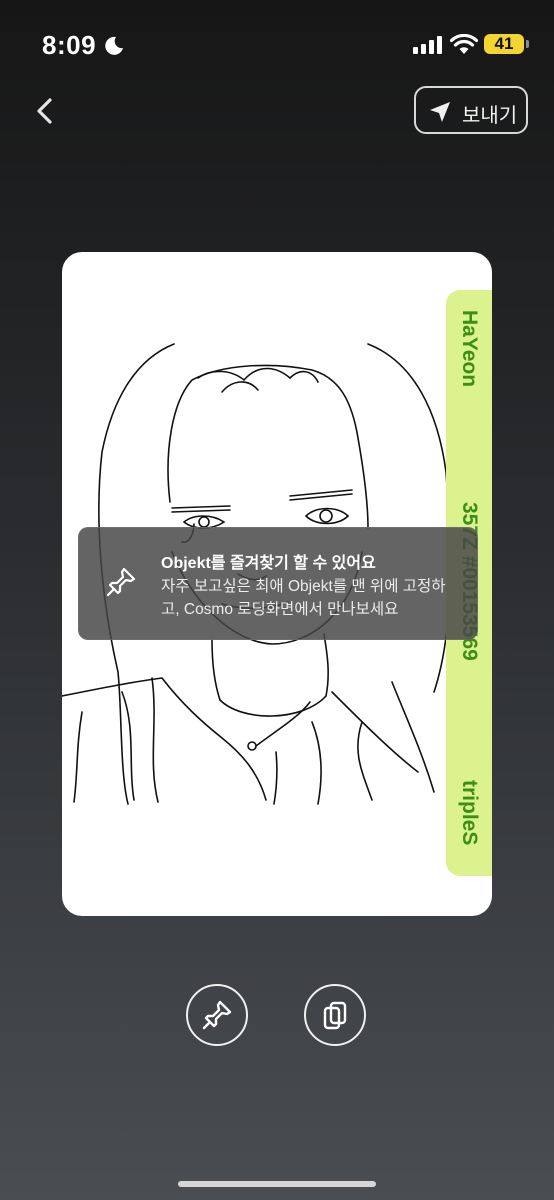 The height and width of the screenshot is (1200, 554). I want to click on back-button, so click(47, 112).